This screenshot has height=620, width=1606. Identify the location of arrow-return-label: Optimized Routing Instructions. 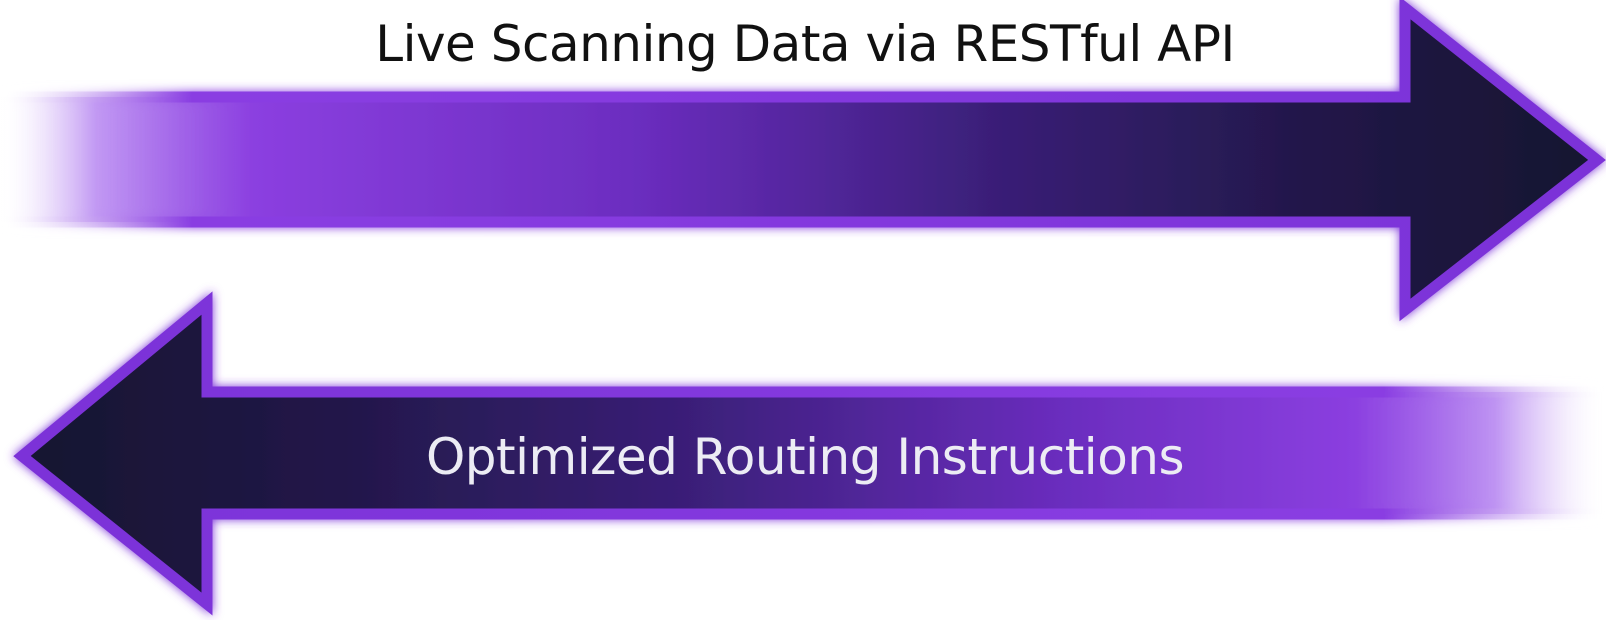
(805, 457).